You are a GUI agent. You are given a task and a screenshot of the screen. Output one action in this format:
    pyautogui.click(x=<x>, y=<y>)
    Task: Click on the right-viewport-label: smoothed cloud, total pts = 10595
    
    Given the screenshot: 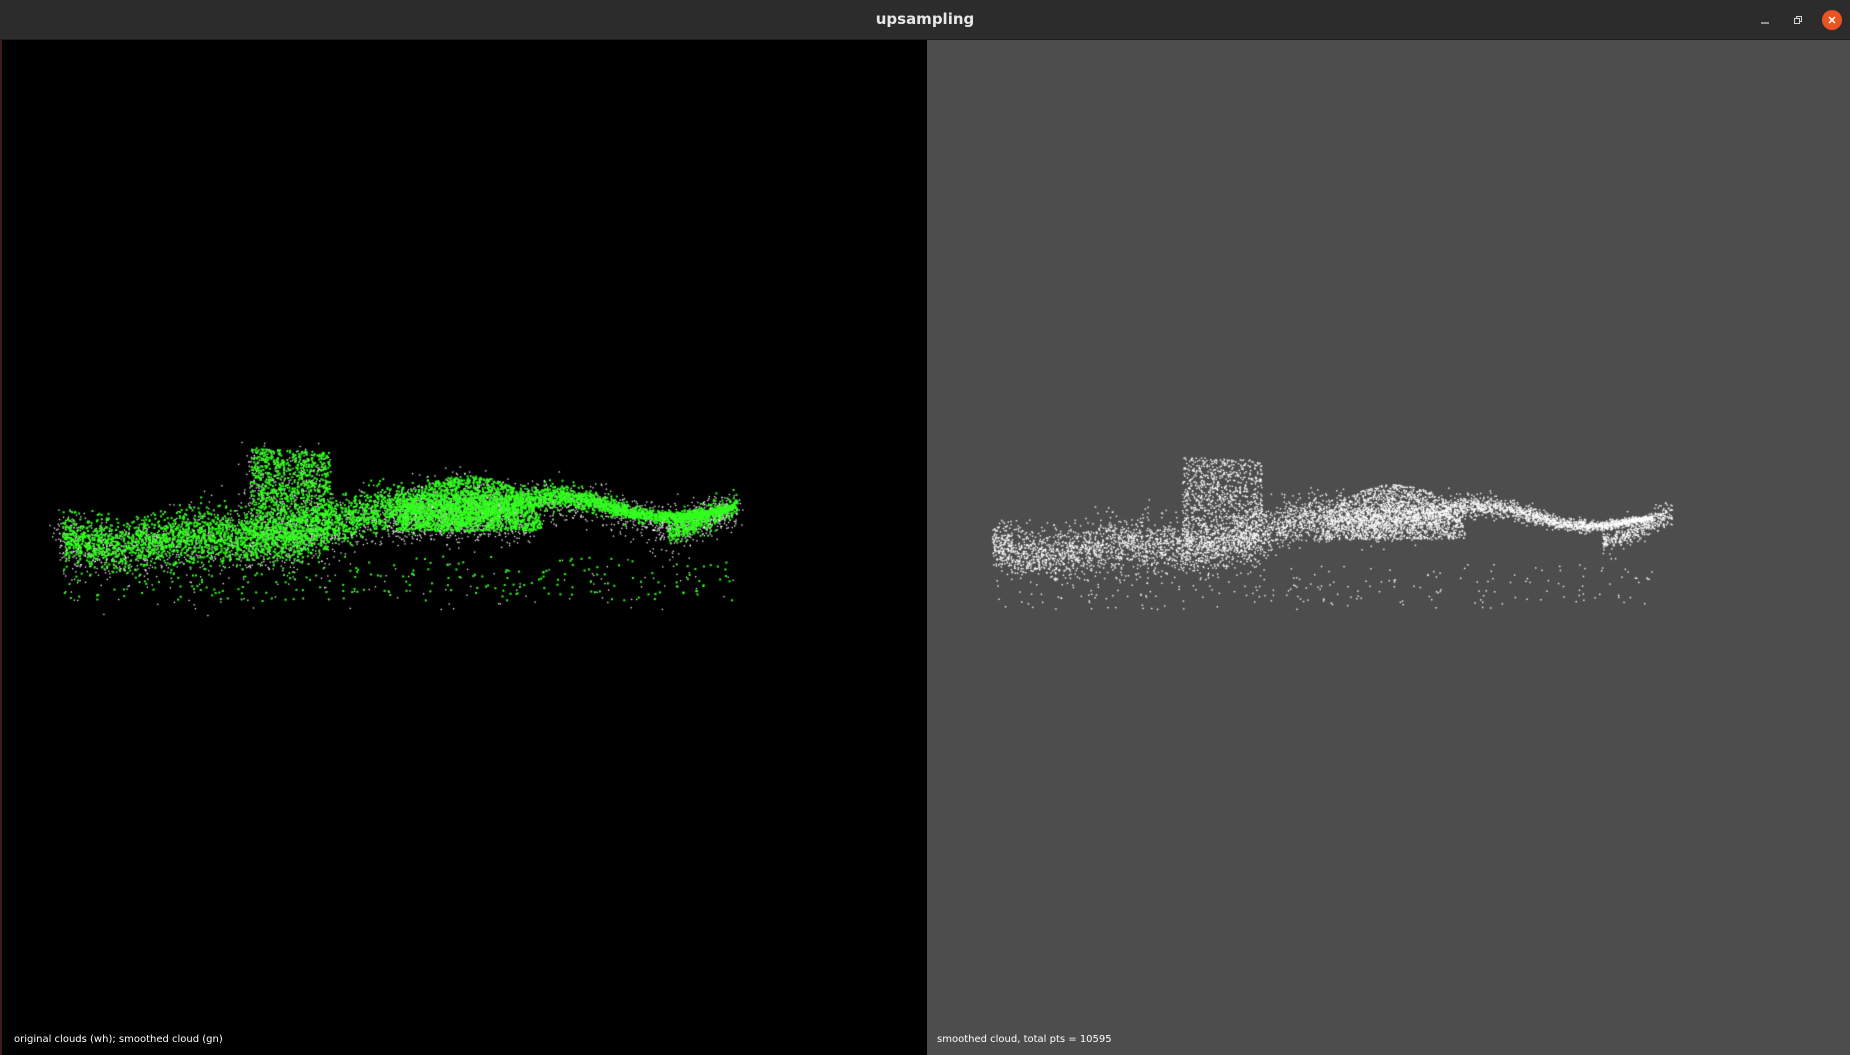 What is the action you would take?
    pyautogui.click(x=1024, y=1039)
    